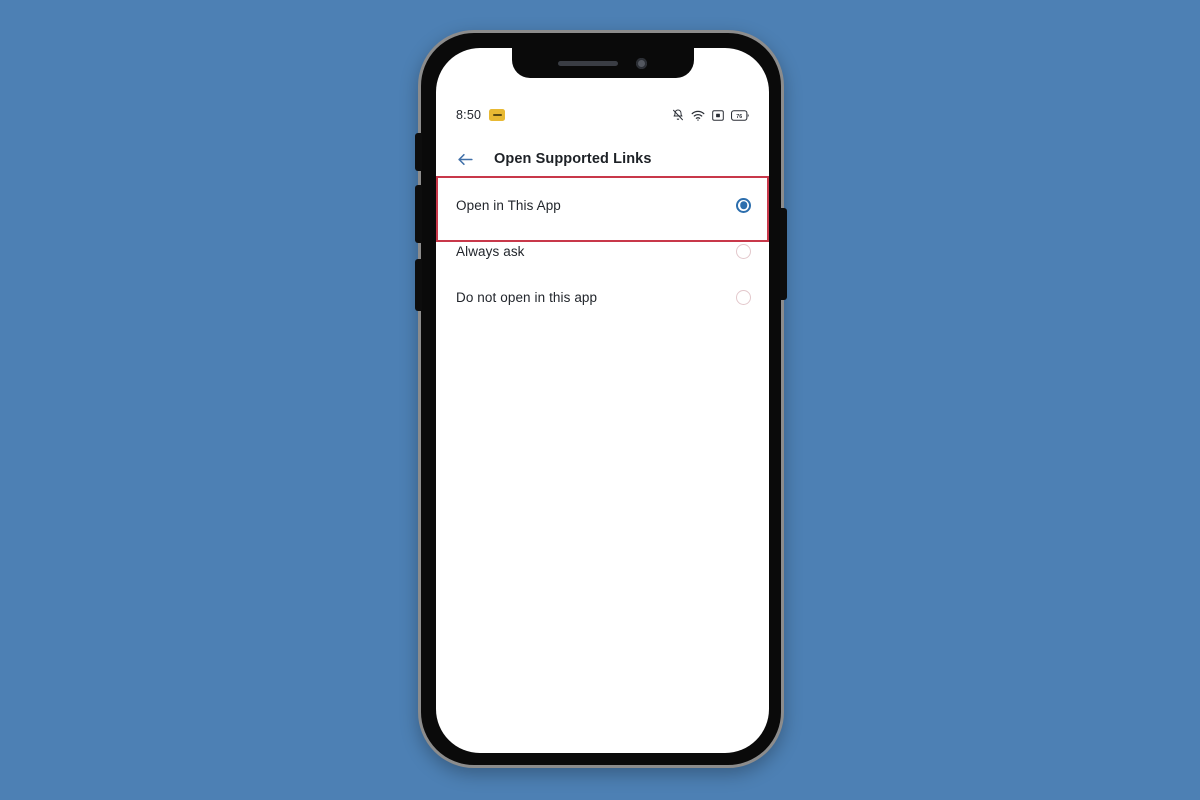  Describe the element at coordinates (588, 63) in the screenshot. I see `earpiece-speaker-icon` at that location.